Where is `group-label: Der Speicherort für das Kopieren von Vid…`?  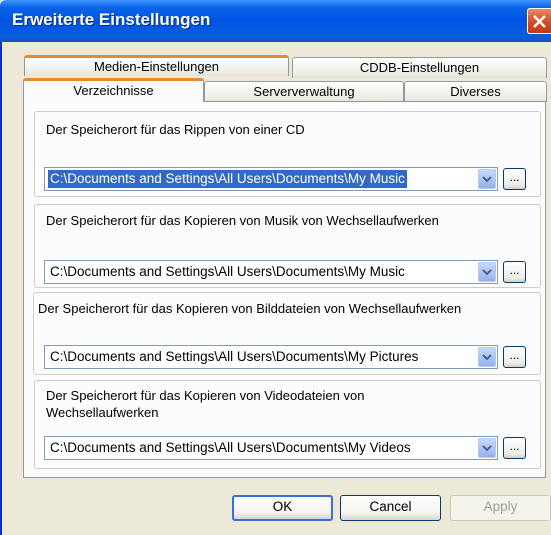 group-label: Der Speicherort für das Kopieren von Vid… is located at coordinates (205, 395).